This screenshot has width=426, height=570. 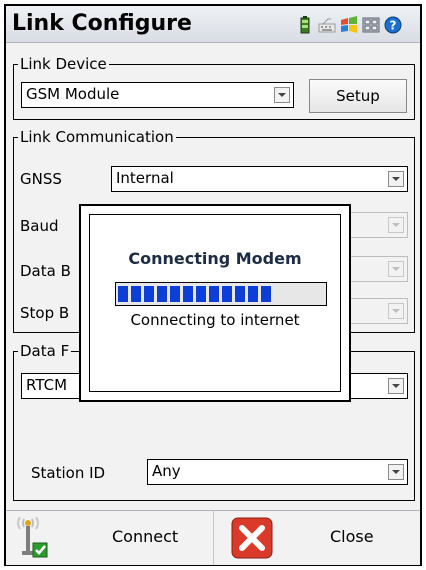 I want to click on bottom-action-bar: Connect Close, so click(x=213, y=537).